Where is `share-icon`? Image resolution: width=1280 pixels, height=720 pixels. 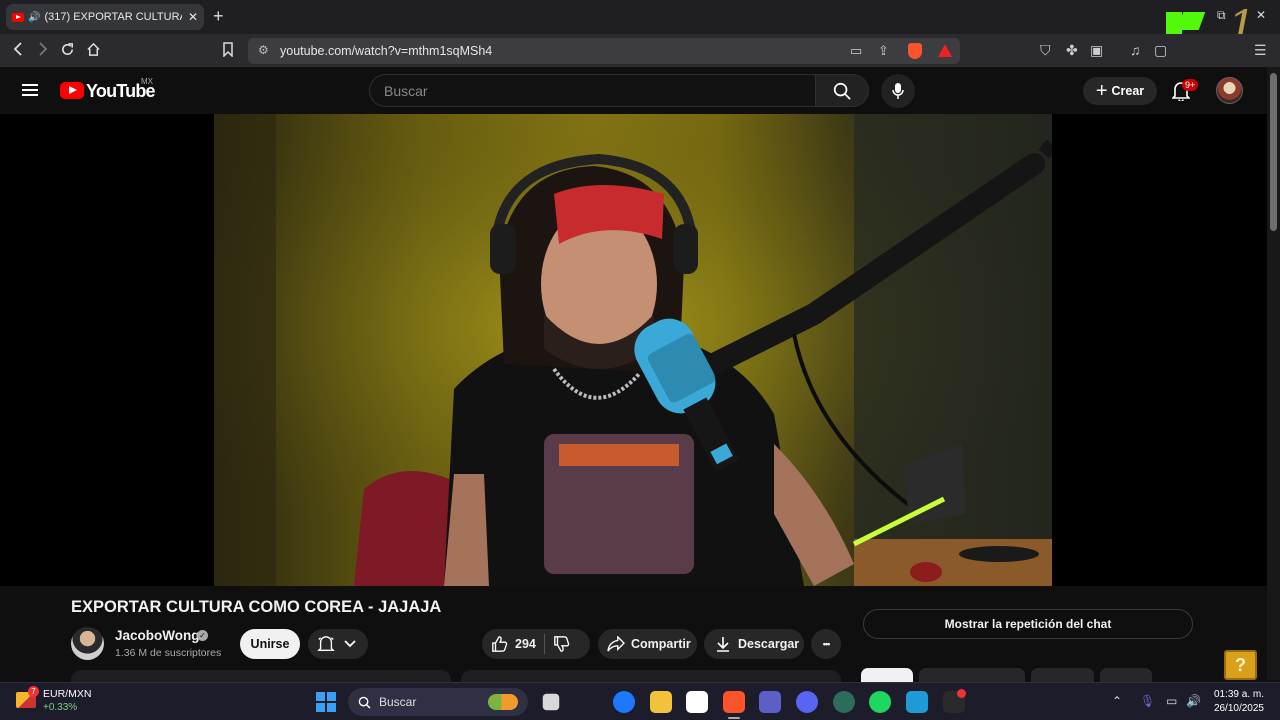 share-icon is located at coordinates (616, 644).